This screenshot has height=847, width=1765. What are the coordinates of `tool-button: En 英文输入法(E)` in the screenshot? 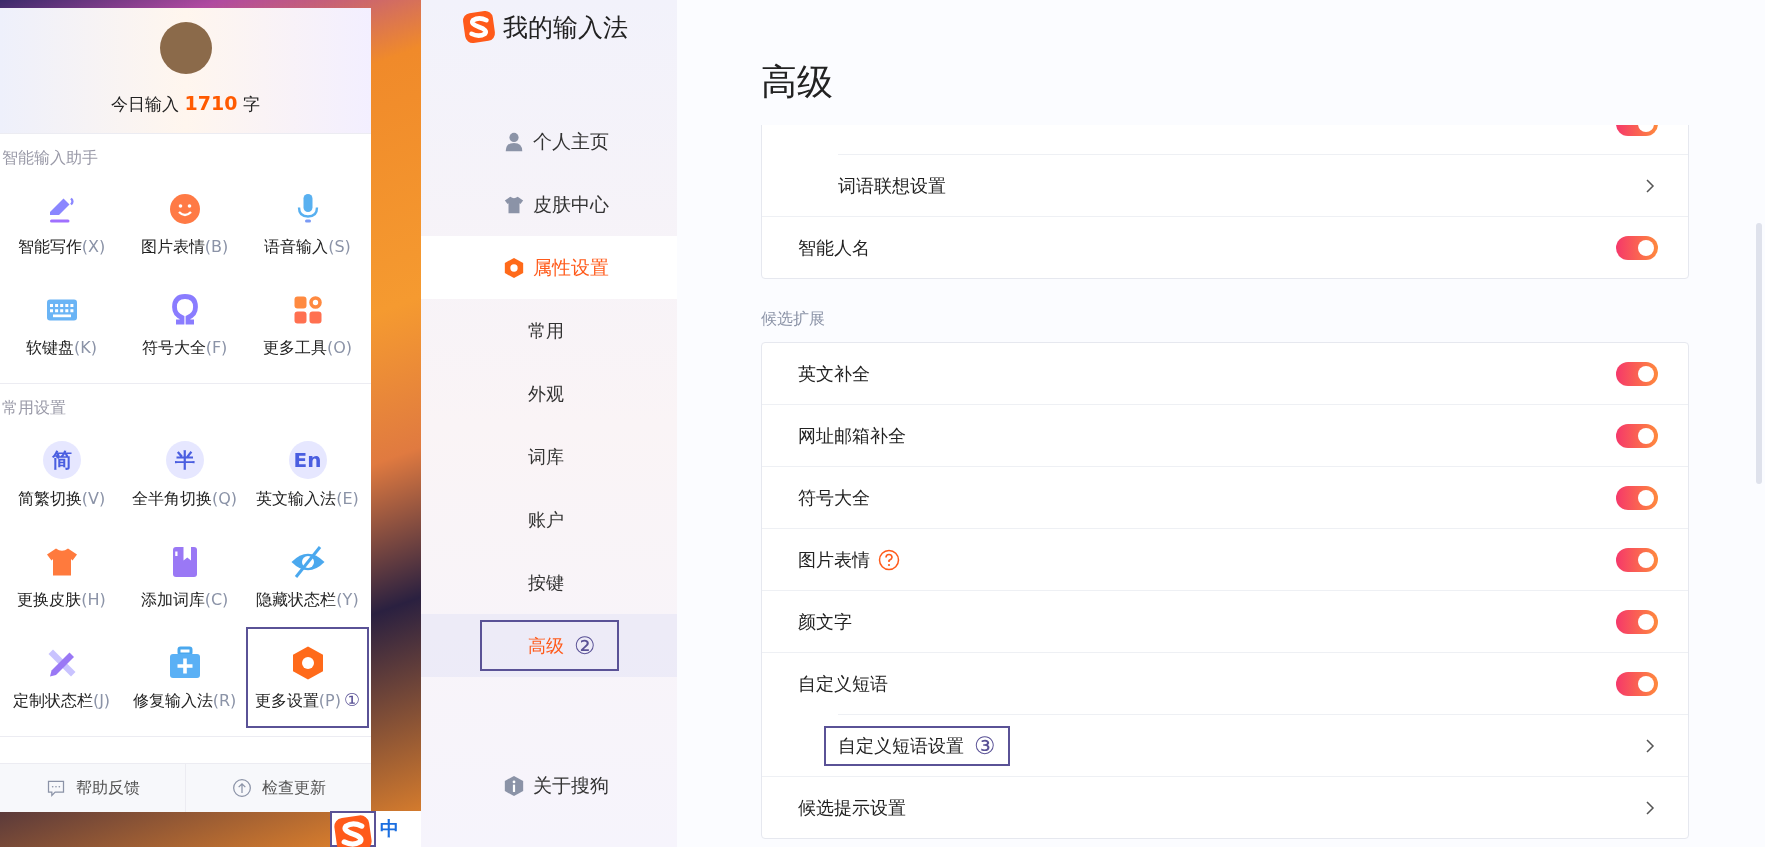 It's located at (307, 474).